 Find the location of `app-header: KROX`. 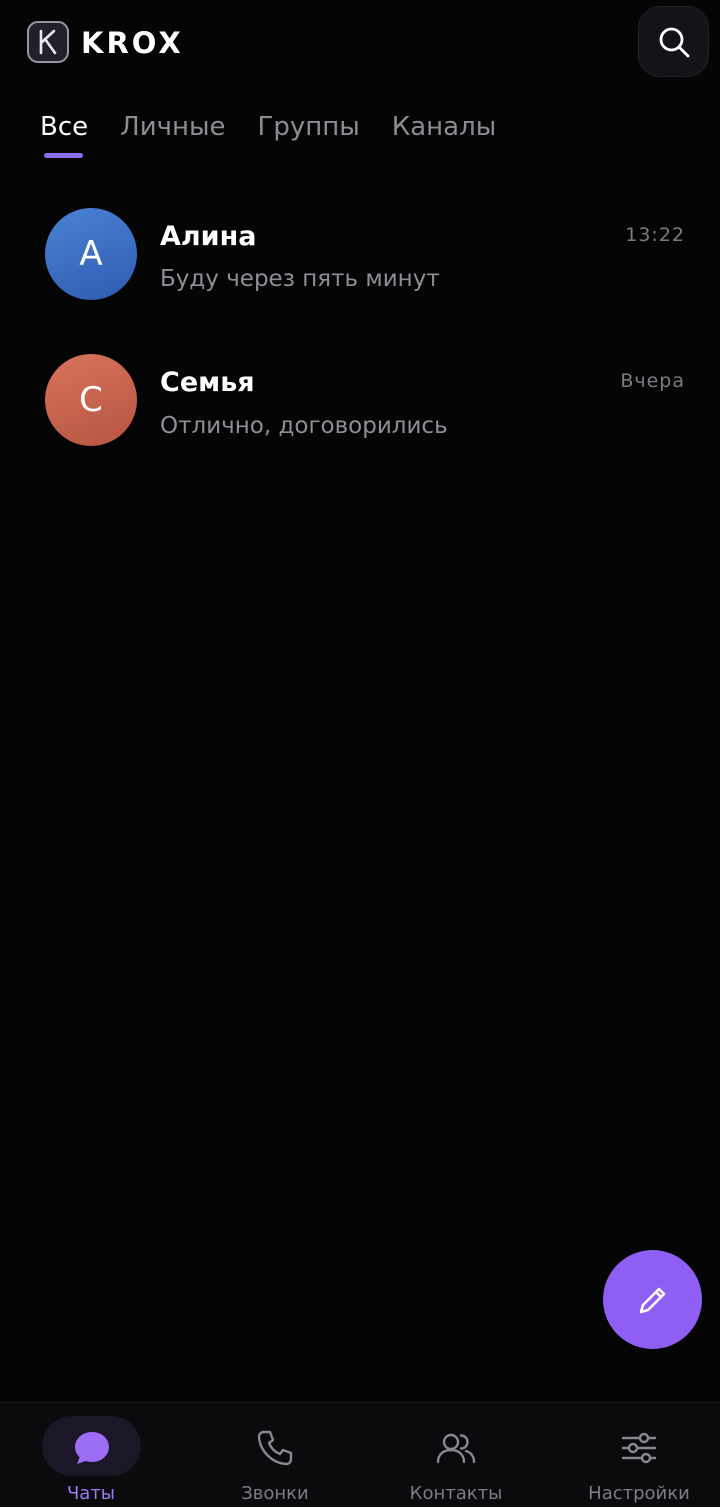

app-header: KROX is located at coordinates (360, 45).